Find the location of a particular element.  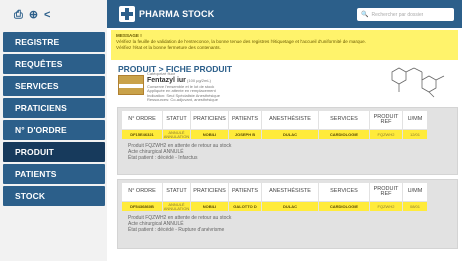

search-input: 🔍 Rechercher par dossier is located at coordinates (405, 14).